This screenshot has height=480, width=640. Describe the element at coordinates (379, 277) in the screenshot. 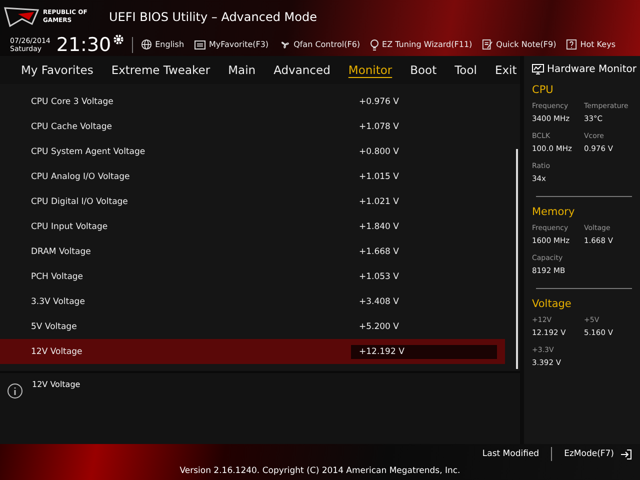

I see `setting-value: +1.053 V` at that location.